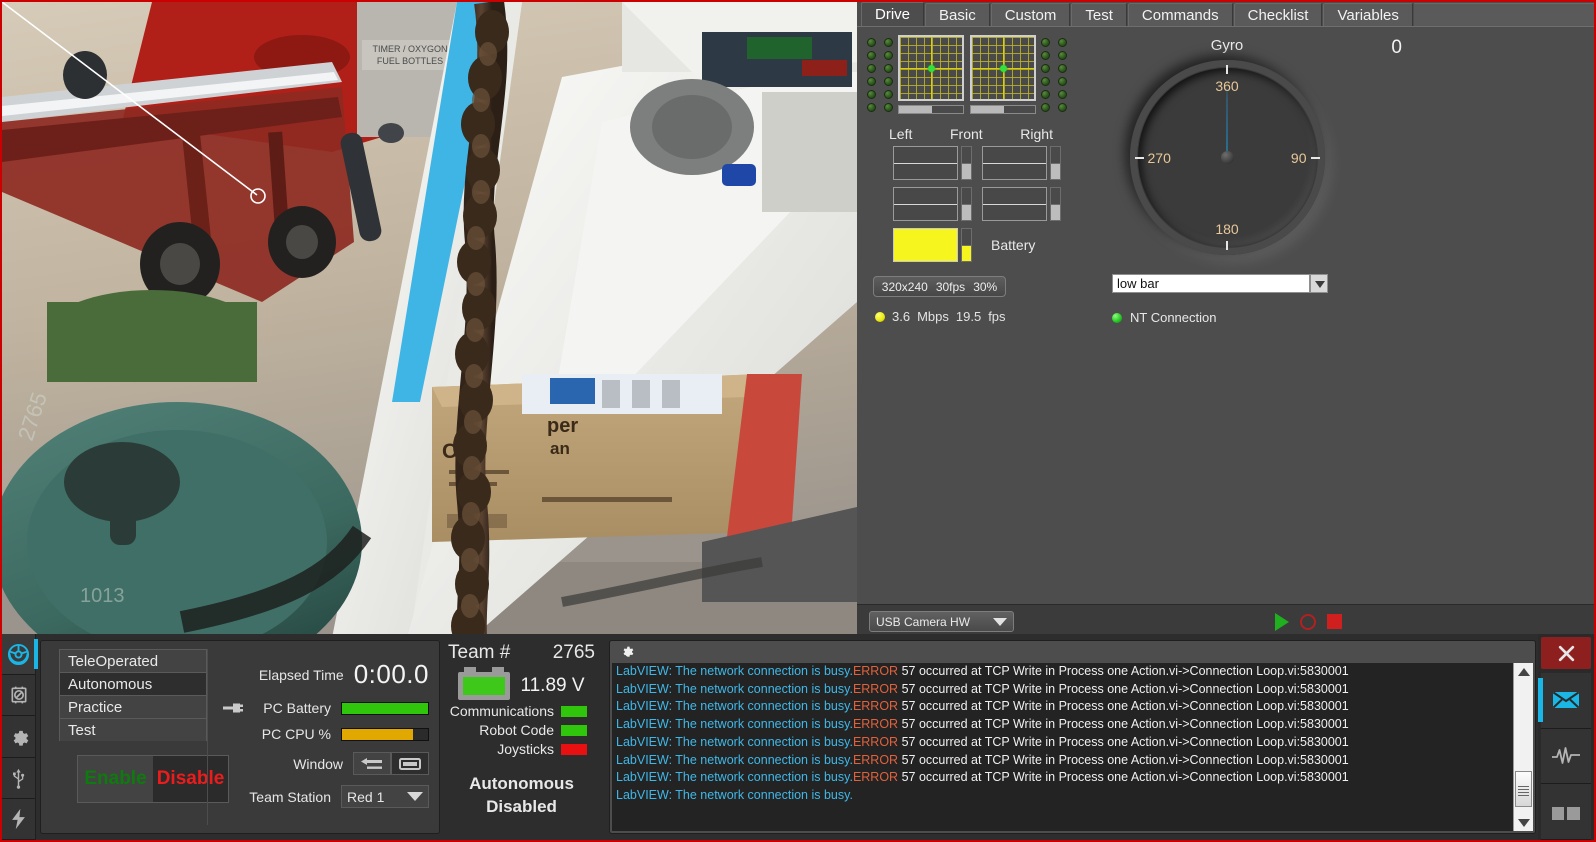 Image resolution: width=1596 pixels, height=842 pixels. I want to click on joystick-1-position-dot, so click(931, 68).